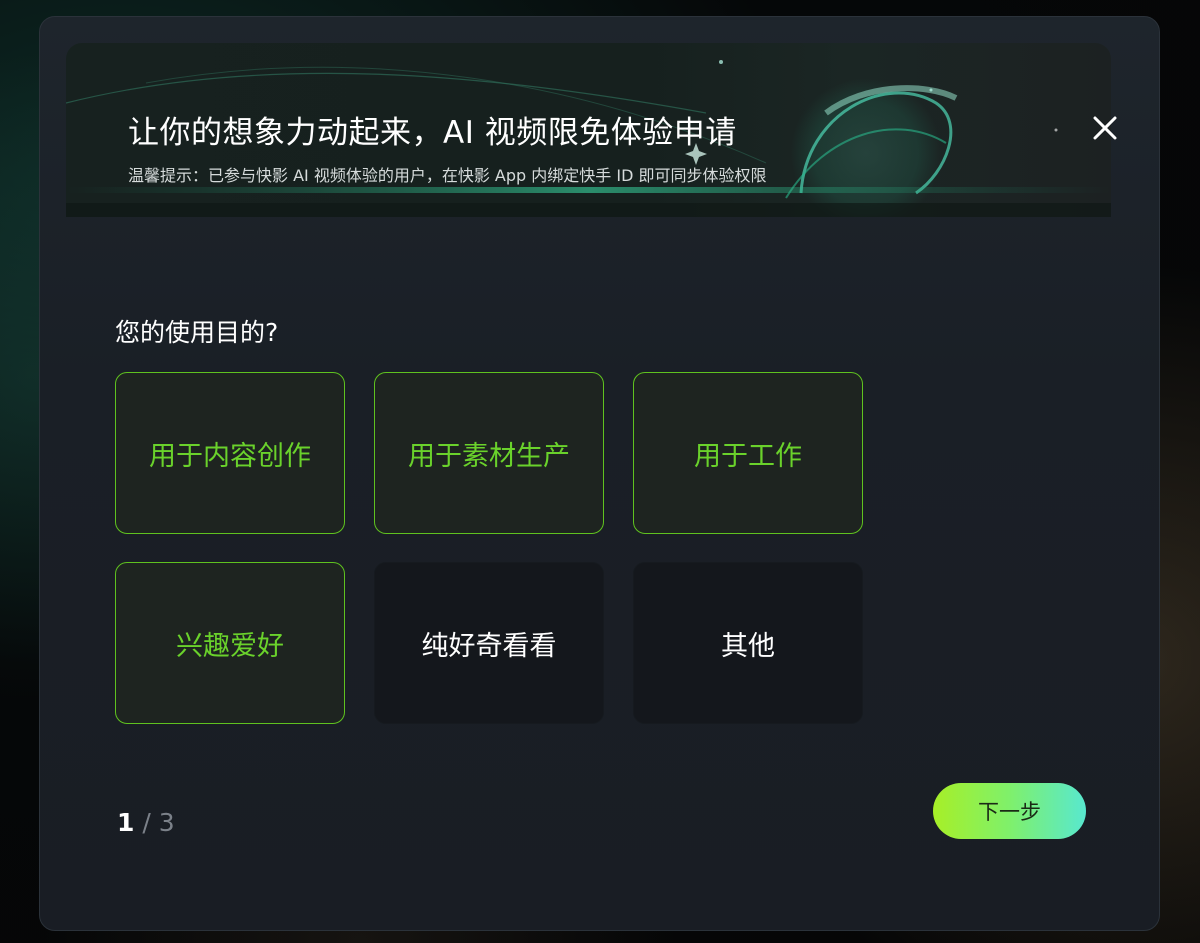  What do you see at coordinates (432, 133) in the screenshot?
I see `banner-title: 让你的想象力动起来，AI 视频限免体验申请` at bounding box center [432, 133].